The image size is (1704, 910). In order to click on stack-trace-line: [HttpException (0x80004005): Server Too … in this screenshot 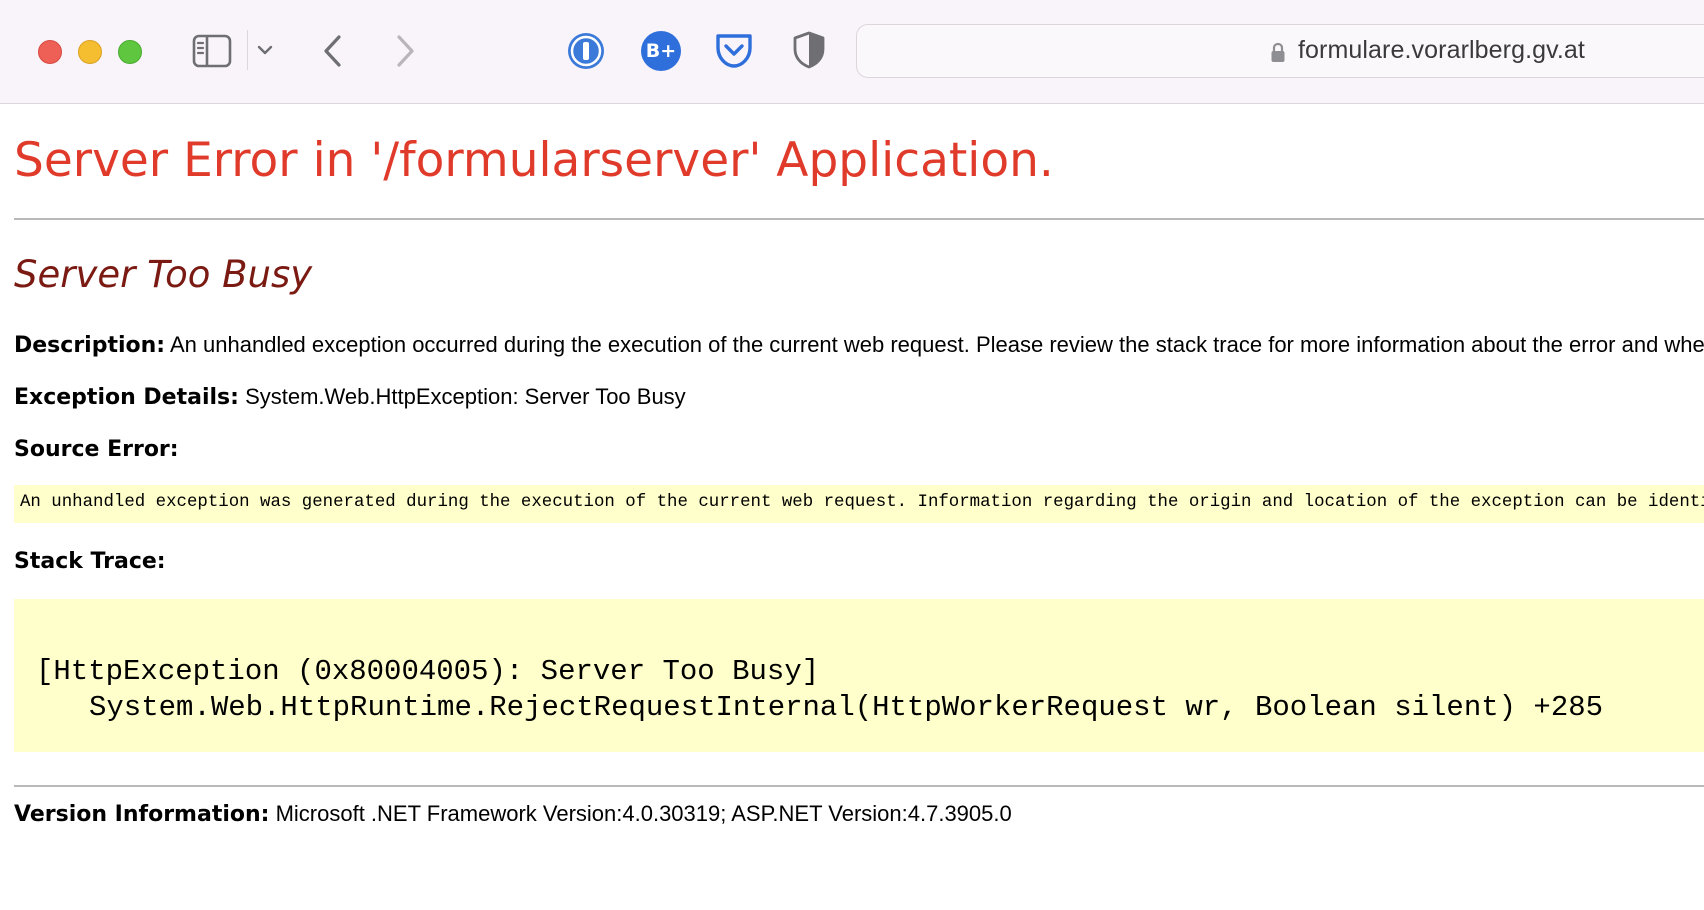, I will do `click(428, 671)`.